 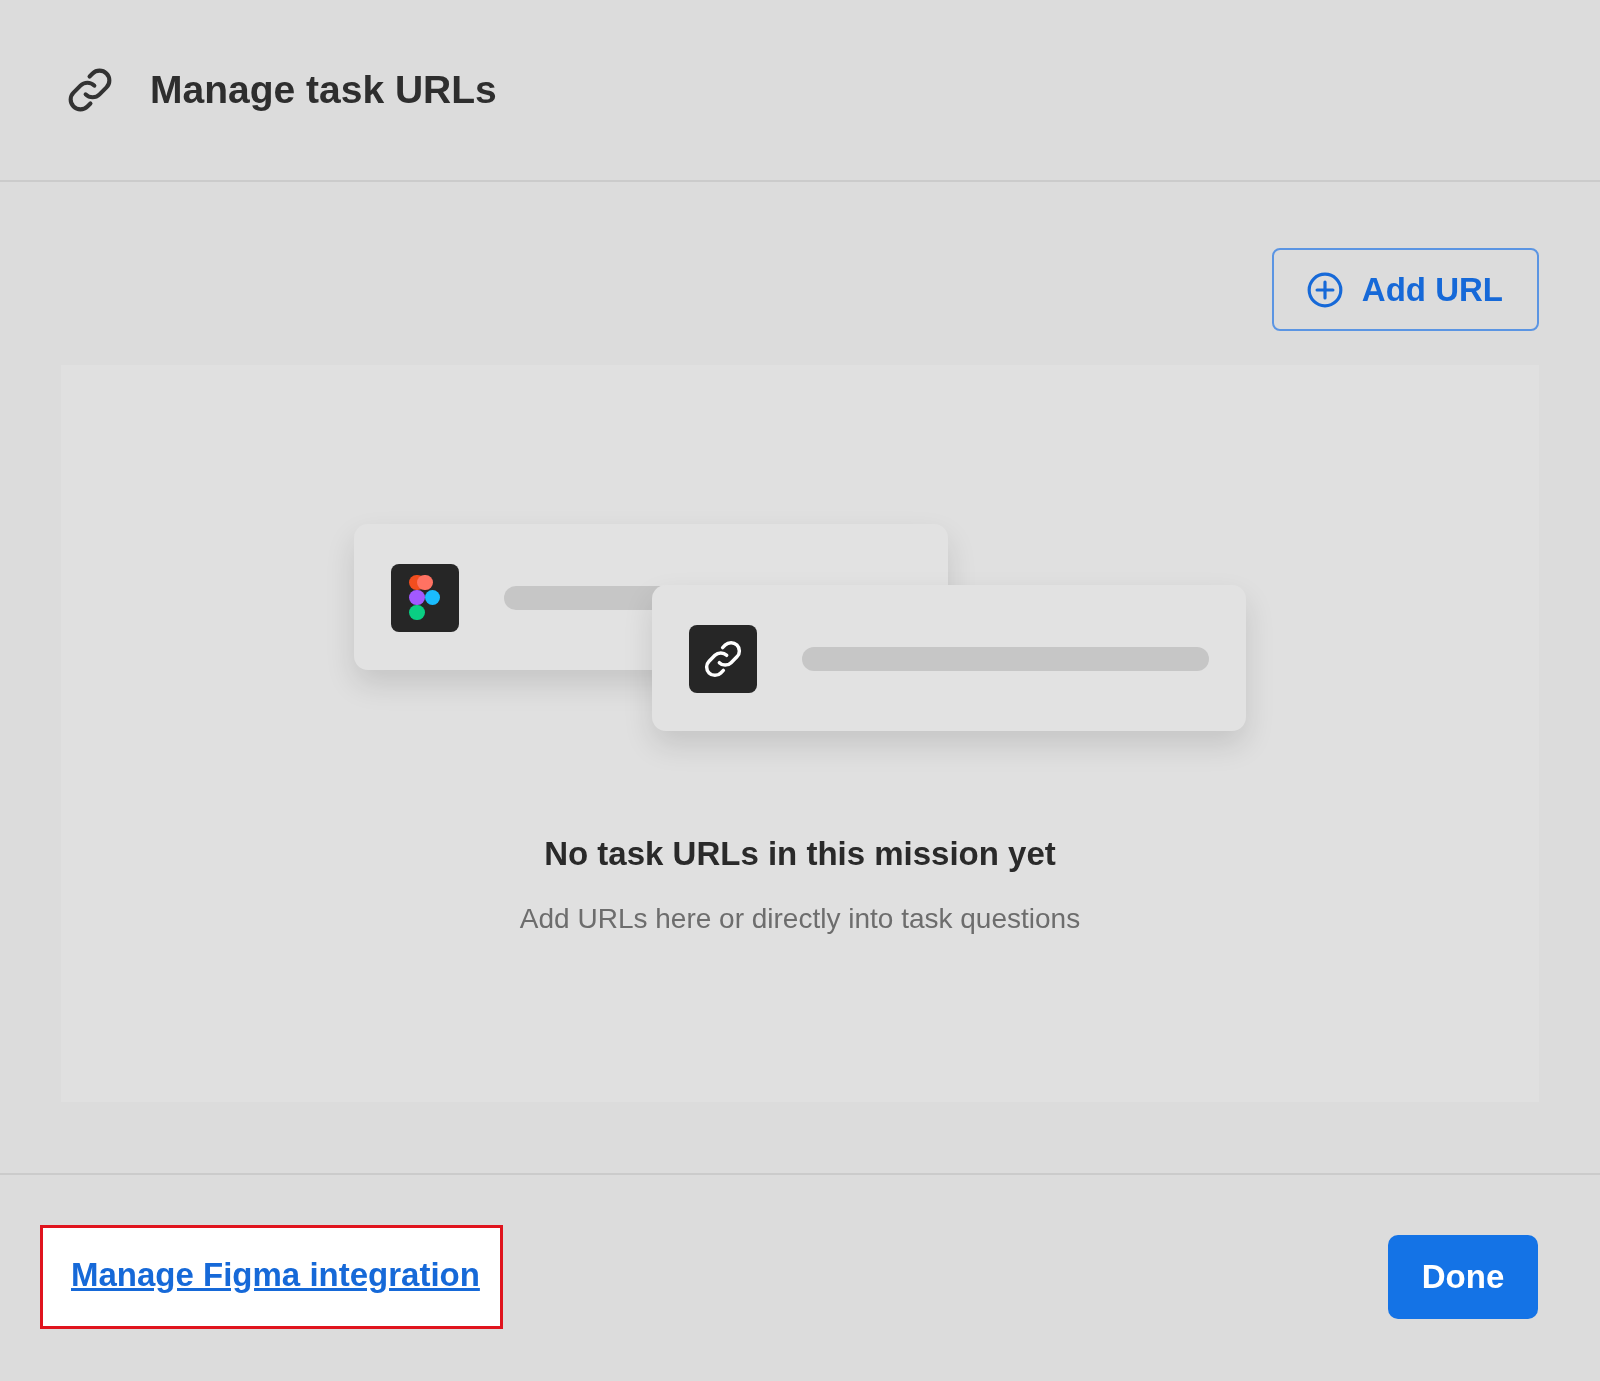 What do you see at coordinates (800, 854) in the screenshot?
I see `empty-state-title: No task URLs in this mission yet` at bounding box center [800, 854].